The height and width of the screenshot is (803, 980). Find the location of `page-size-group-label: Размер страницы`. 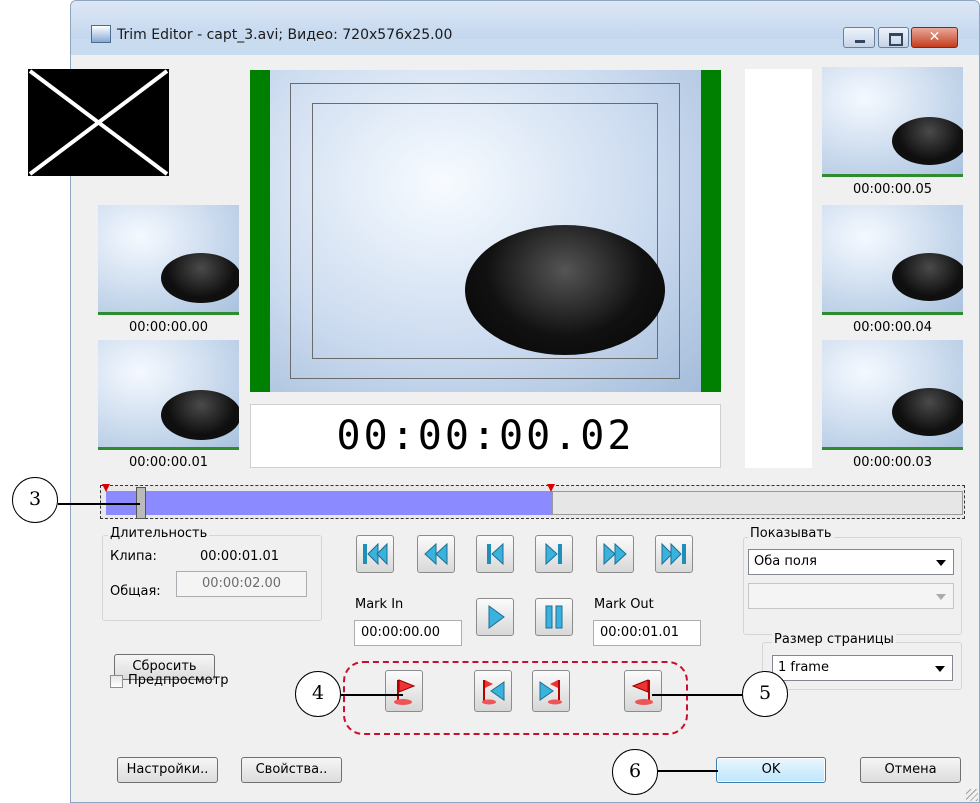

page-size-group-label: Размер страницы is located at coordinates (834, 639).